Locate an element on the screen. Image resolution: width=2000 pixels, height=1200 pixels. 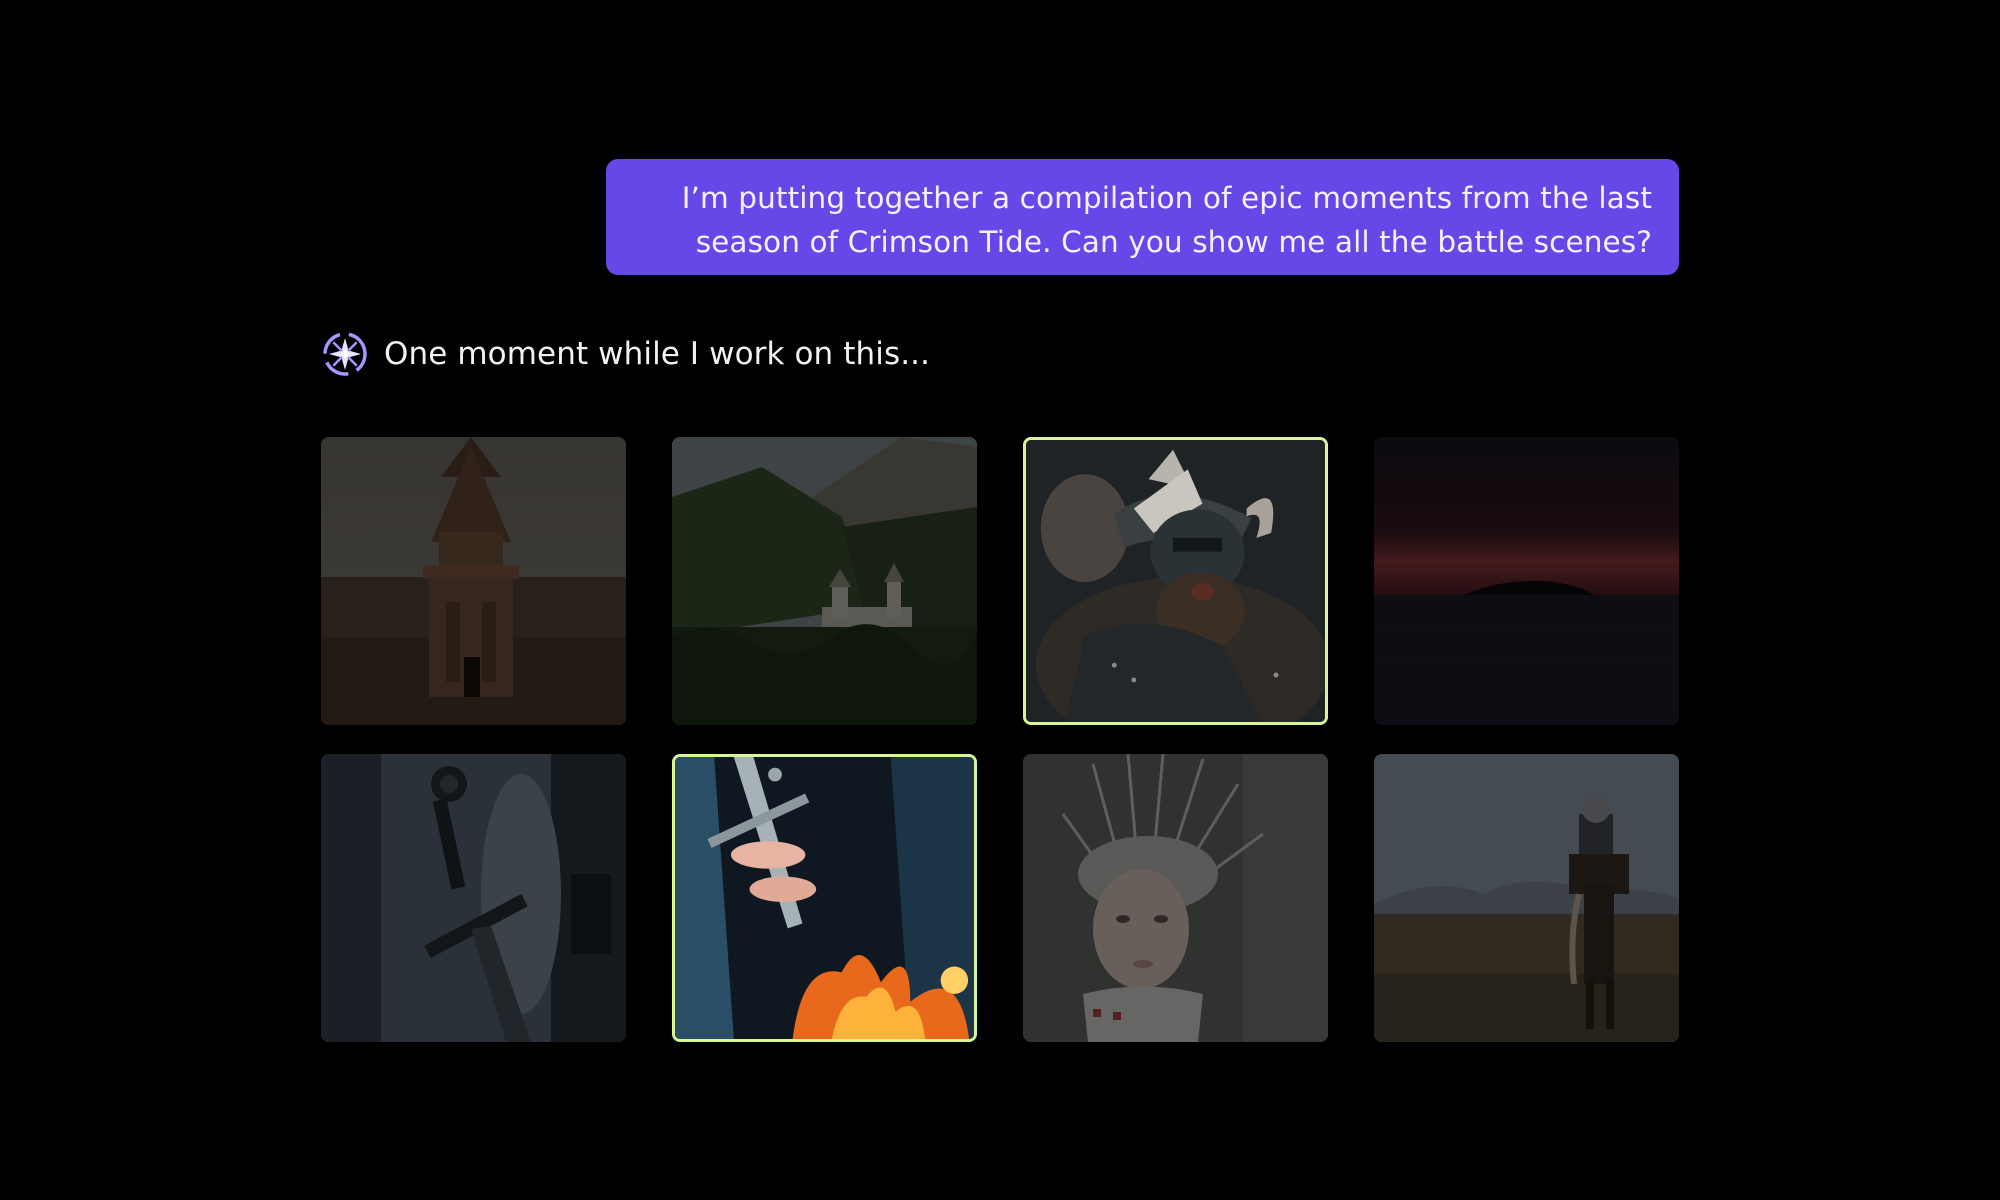
knight-horse-image is located at coordinates (1526, 898).